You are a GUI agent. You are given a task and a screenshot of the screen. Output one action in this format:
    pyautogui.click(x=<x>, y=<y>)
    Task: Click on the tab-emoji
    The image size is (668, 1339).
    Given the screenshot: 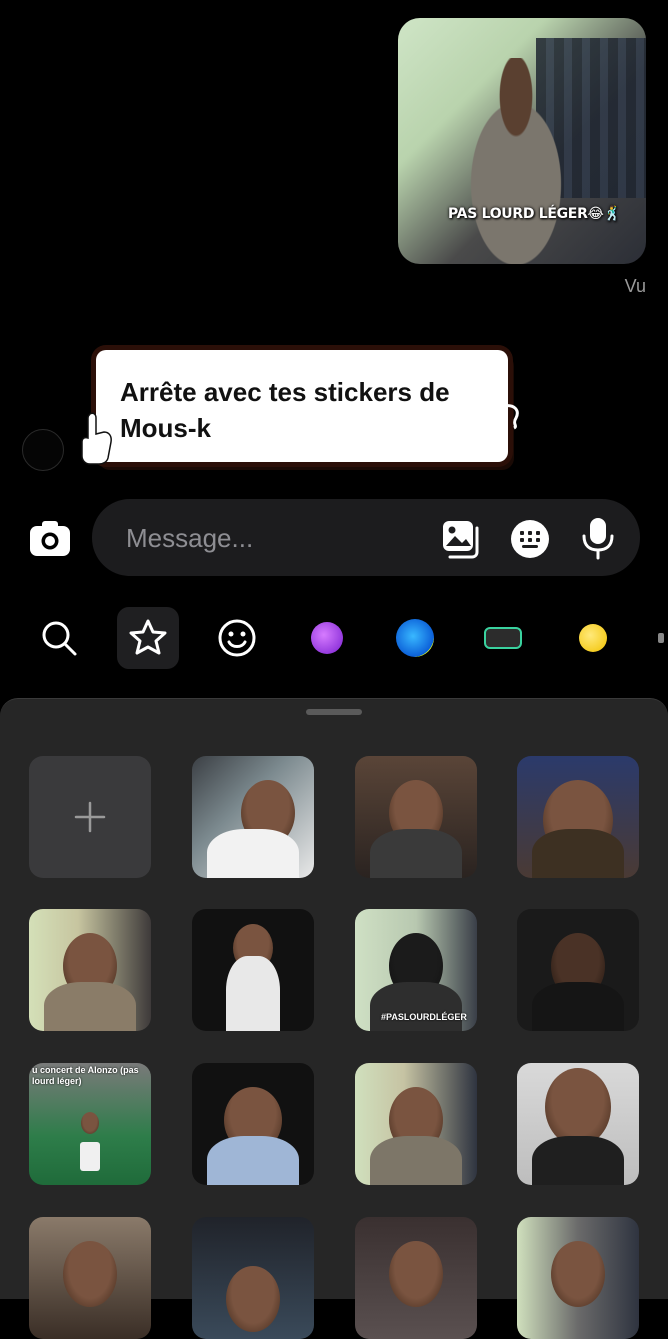 What is the action you would take?
    pyautogui.click(x=237, y=638)
    